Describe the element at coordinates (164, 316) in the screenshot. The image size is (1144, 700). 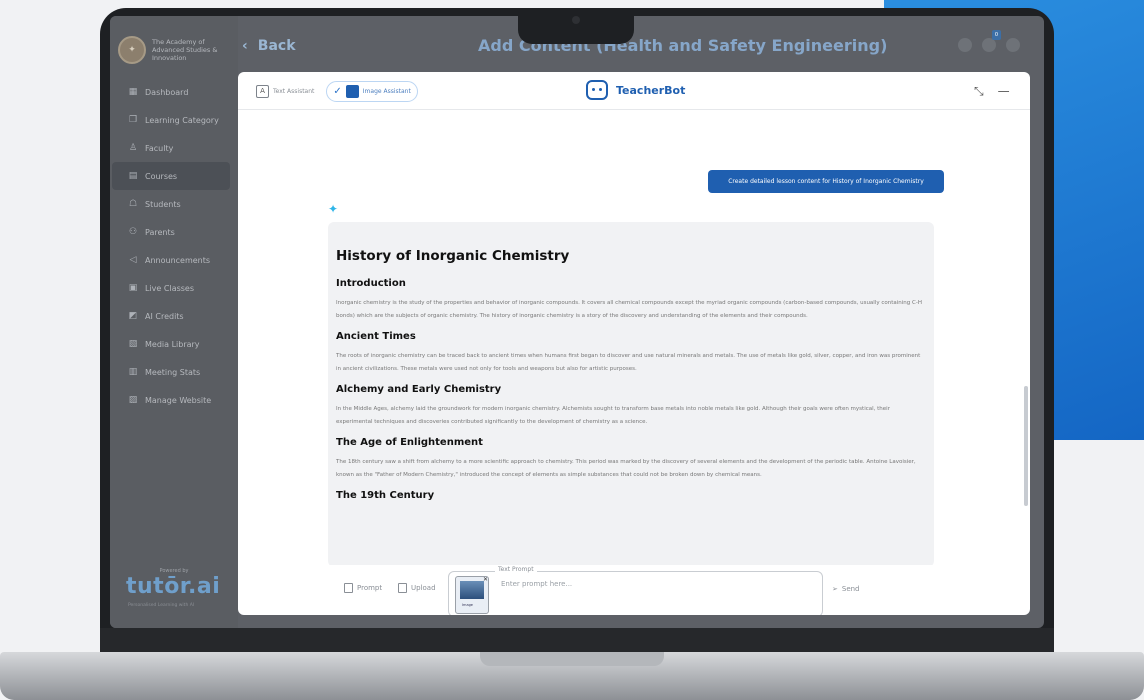
I see `sidebar-item-label: AI Credits` at that location.